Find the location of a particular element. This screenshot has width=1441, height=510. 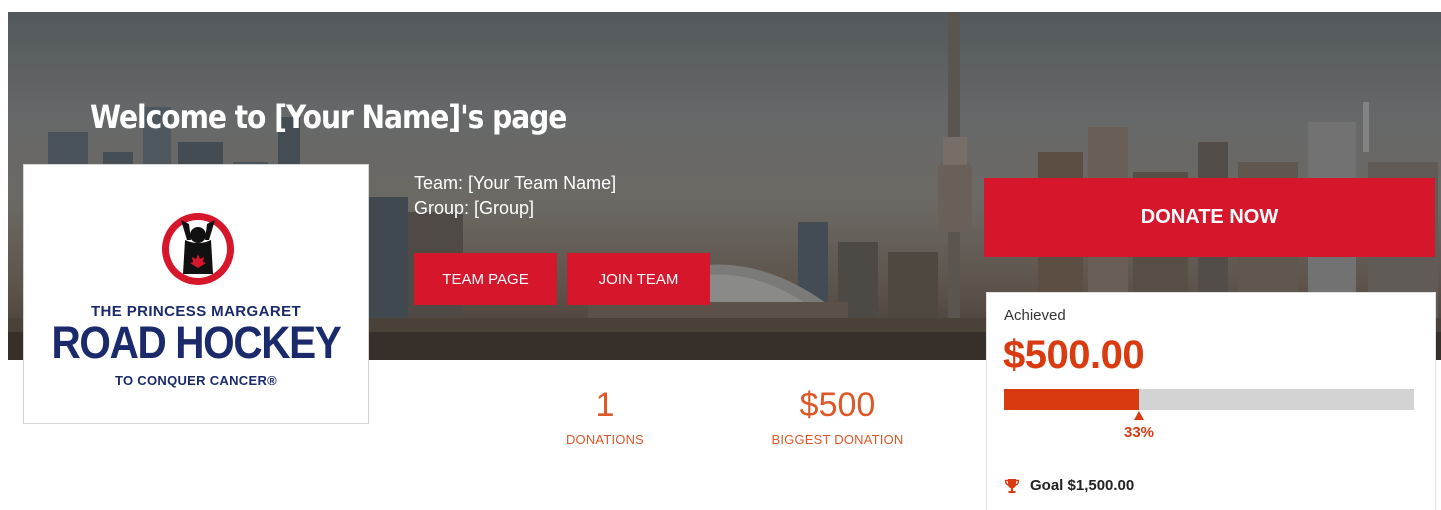

hockey-player-emblem-icon is located at coordinates (198, 249).